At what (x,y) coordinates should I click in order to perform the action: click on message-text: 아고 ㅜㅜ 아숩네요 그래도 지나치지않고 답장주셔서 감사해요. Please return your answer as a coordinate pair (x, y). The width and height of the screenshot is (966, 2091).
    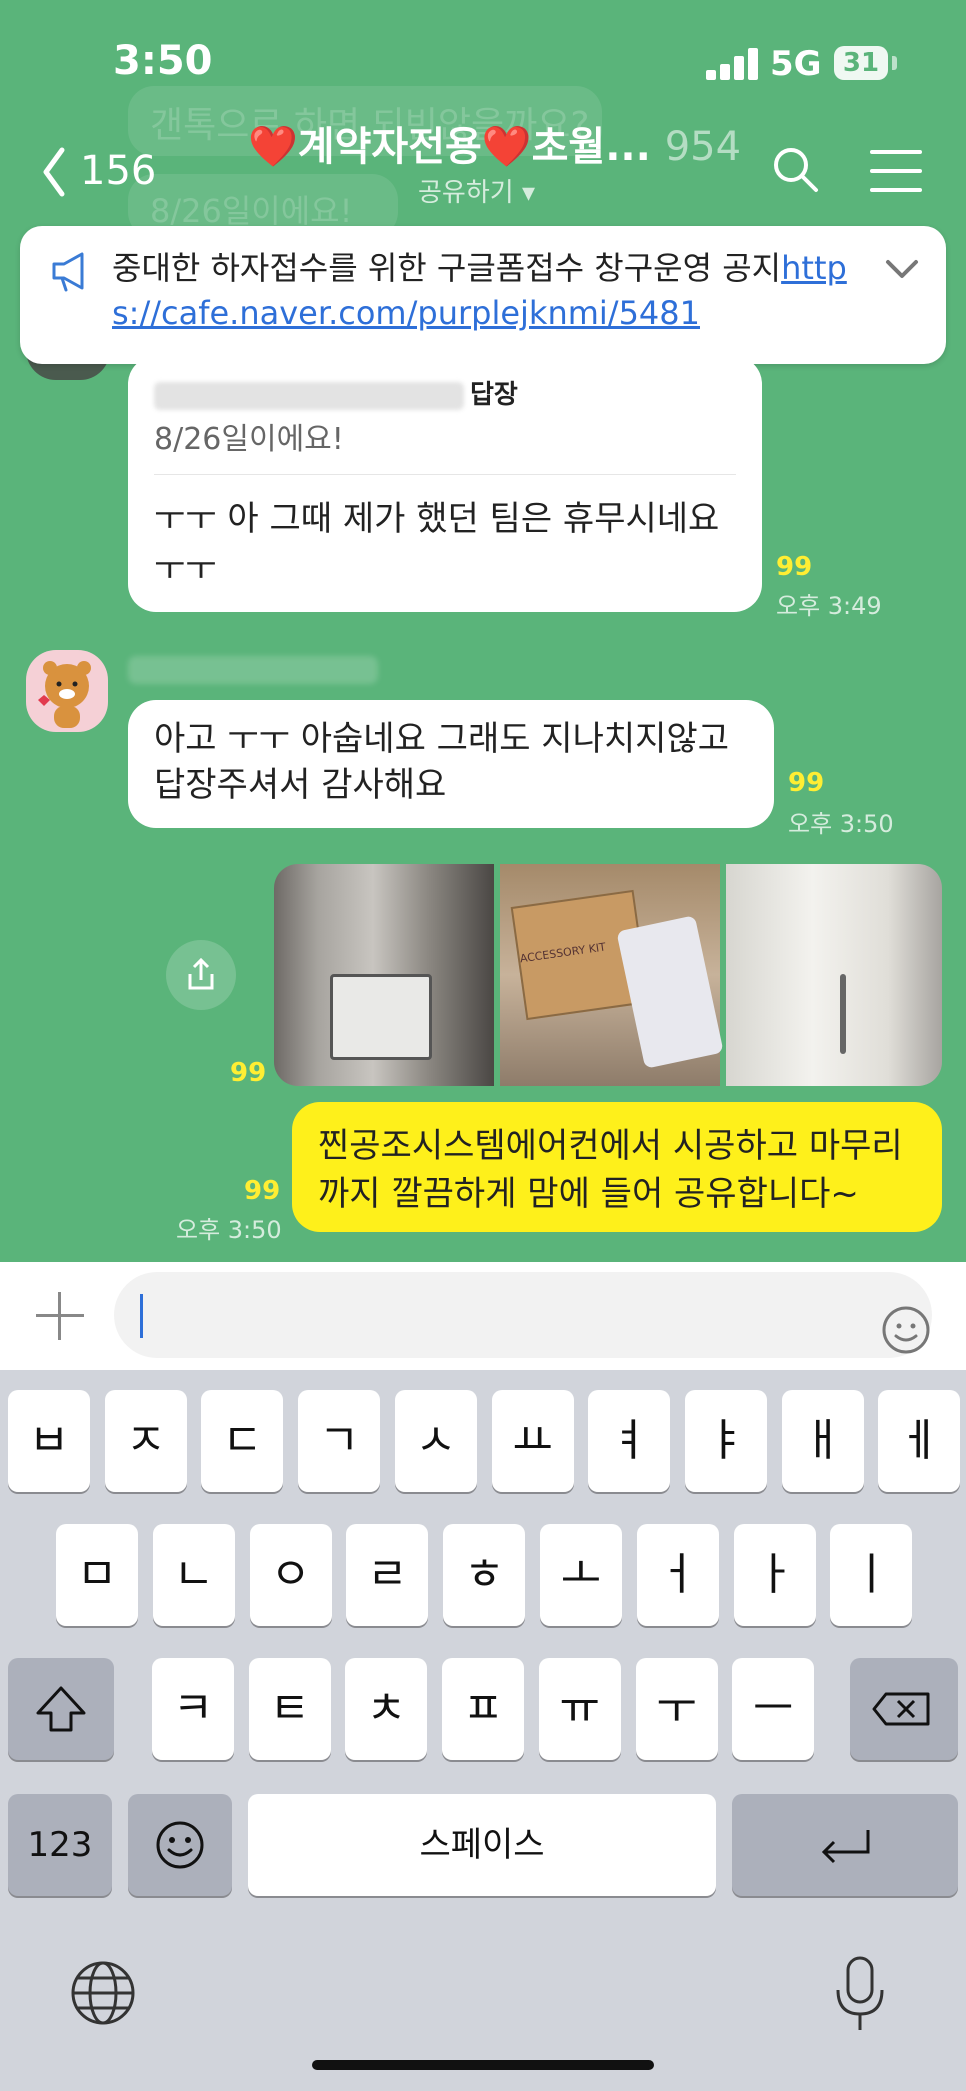
    Looking at the image, I should click on (441, 762).